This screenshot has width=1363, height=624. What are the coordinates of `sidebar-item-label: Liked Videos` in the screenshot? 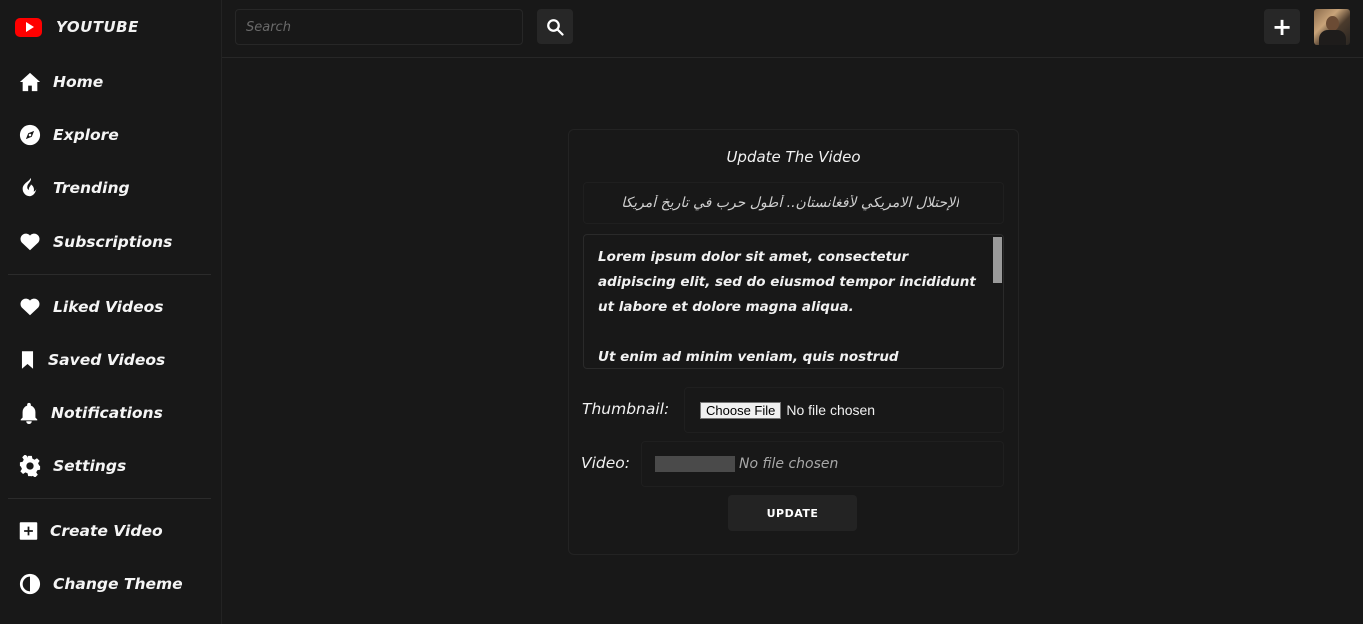 It's located at (108, 307).